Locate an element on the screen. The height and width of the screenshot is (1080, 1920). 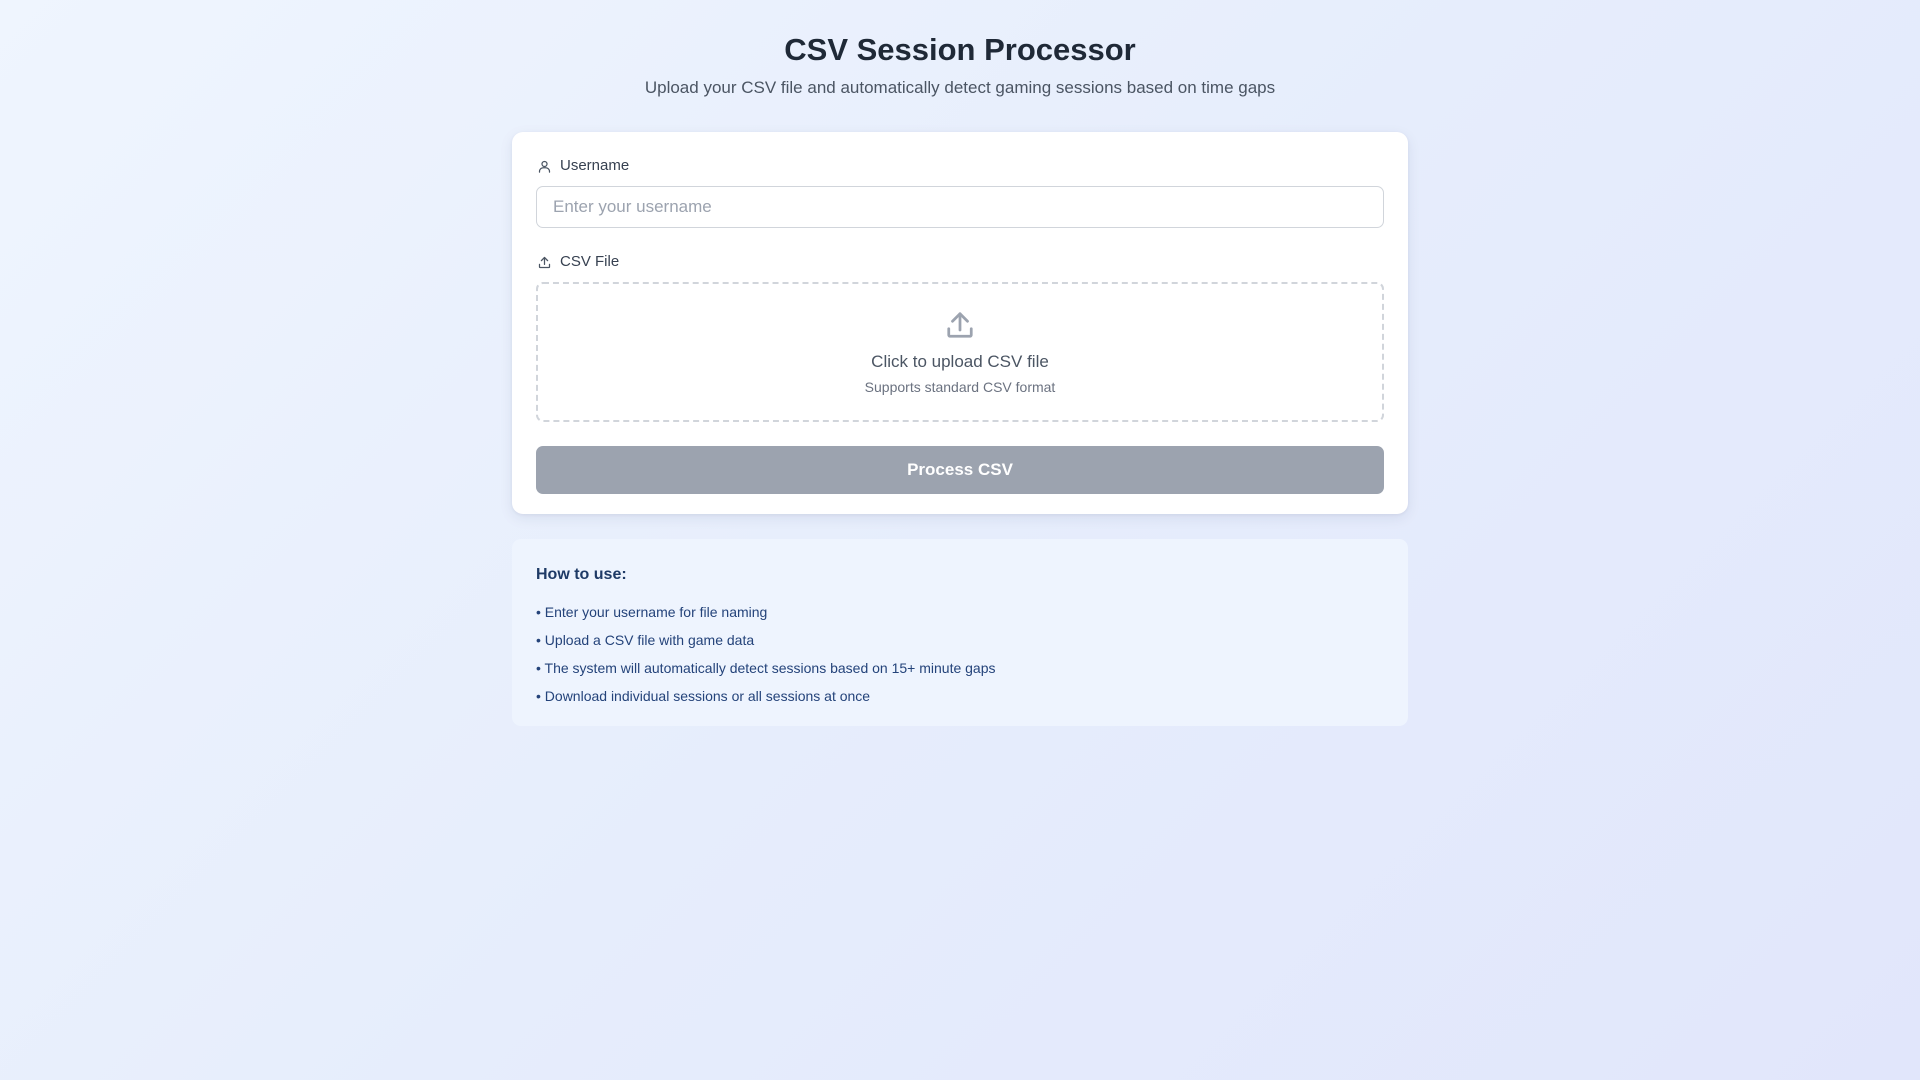
process-csv-button: Process CSV is located at coordinates (960, 470).